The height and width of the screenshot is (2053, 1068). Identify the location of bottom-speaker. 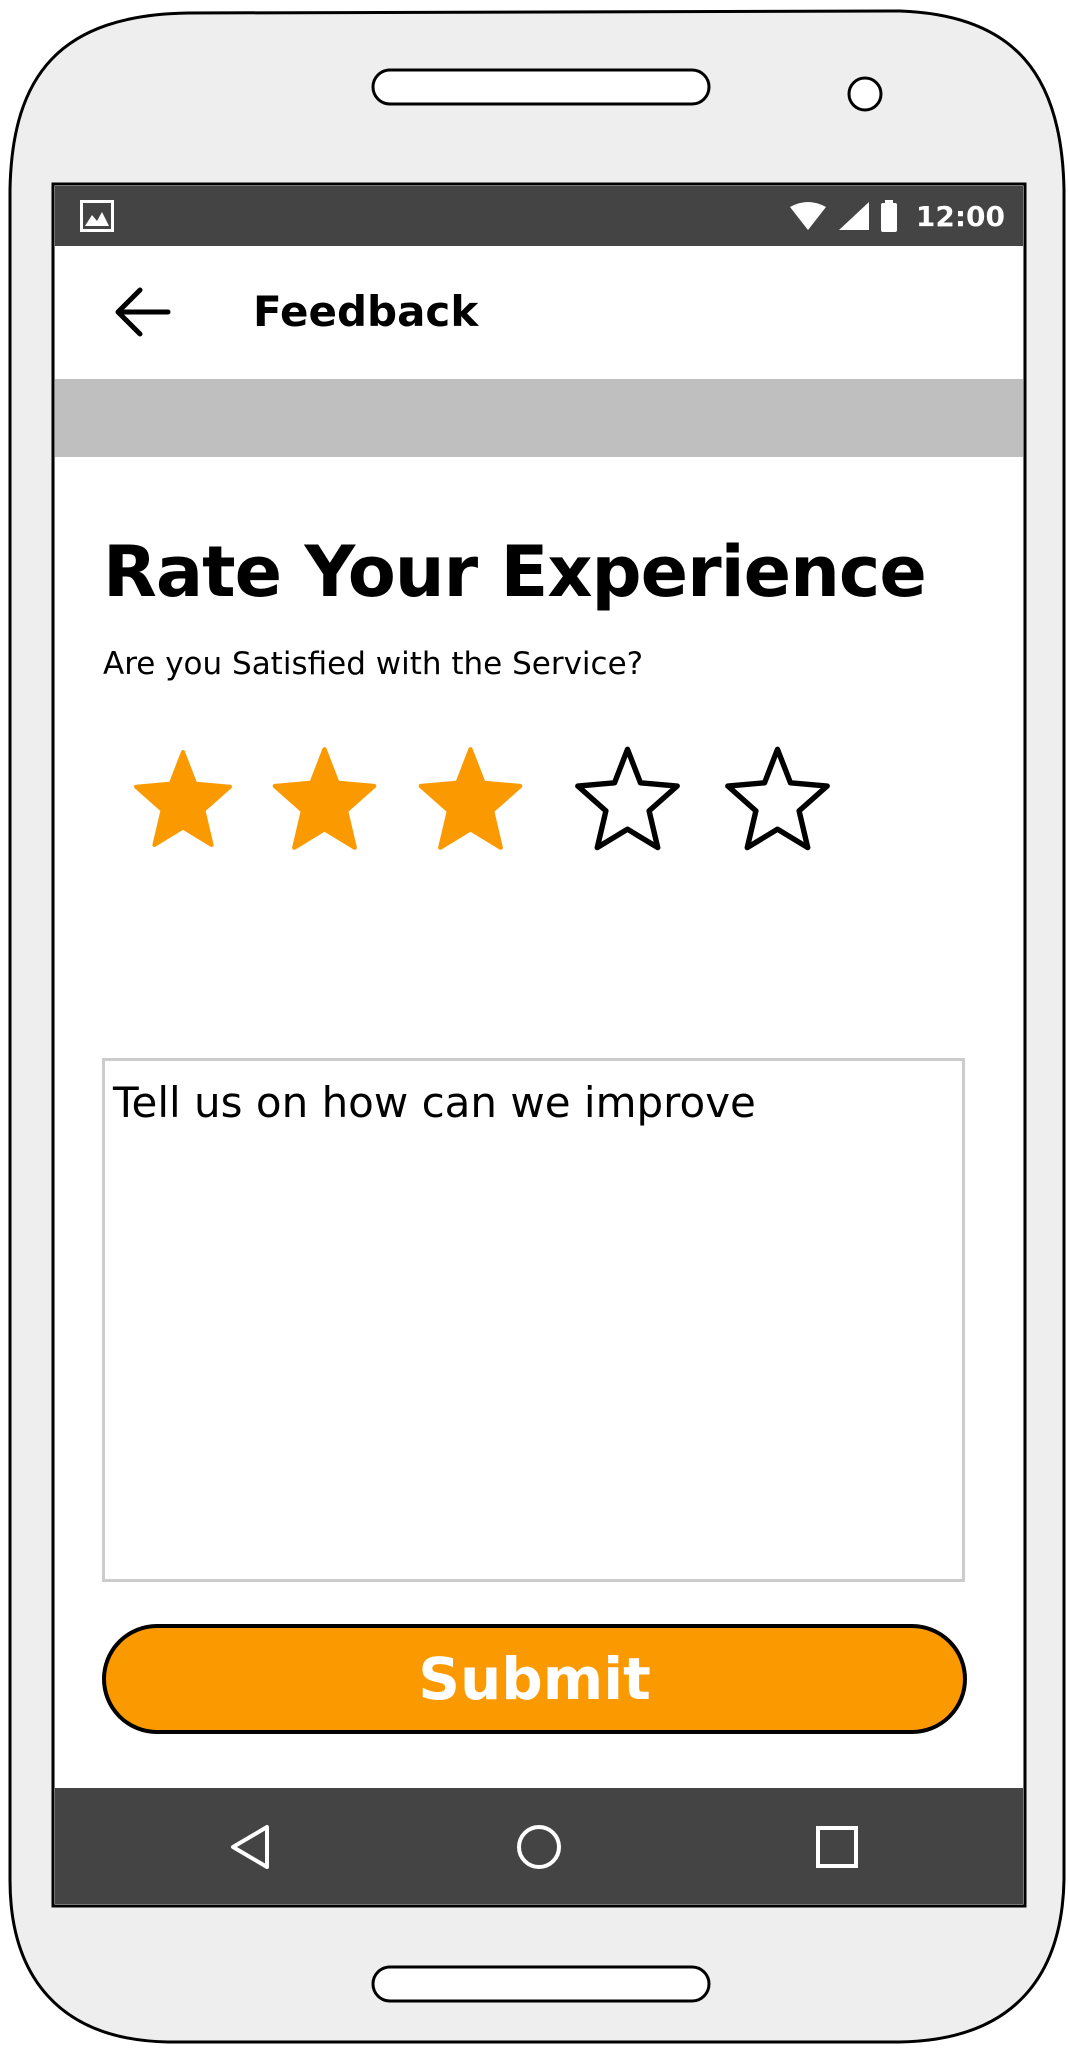
(541, 1984).